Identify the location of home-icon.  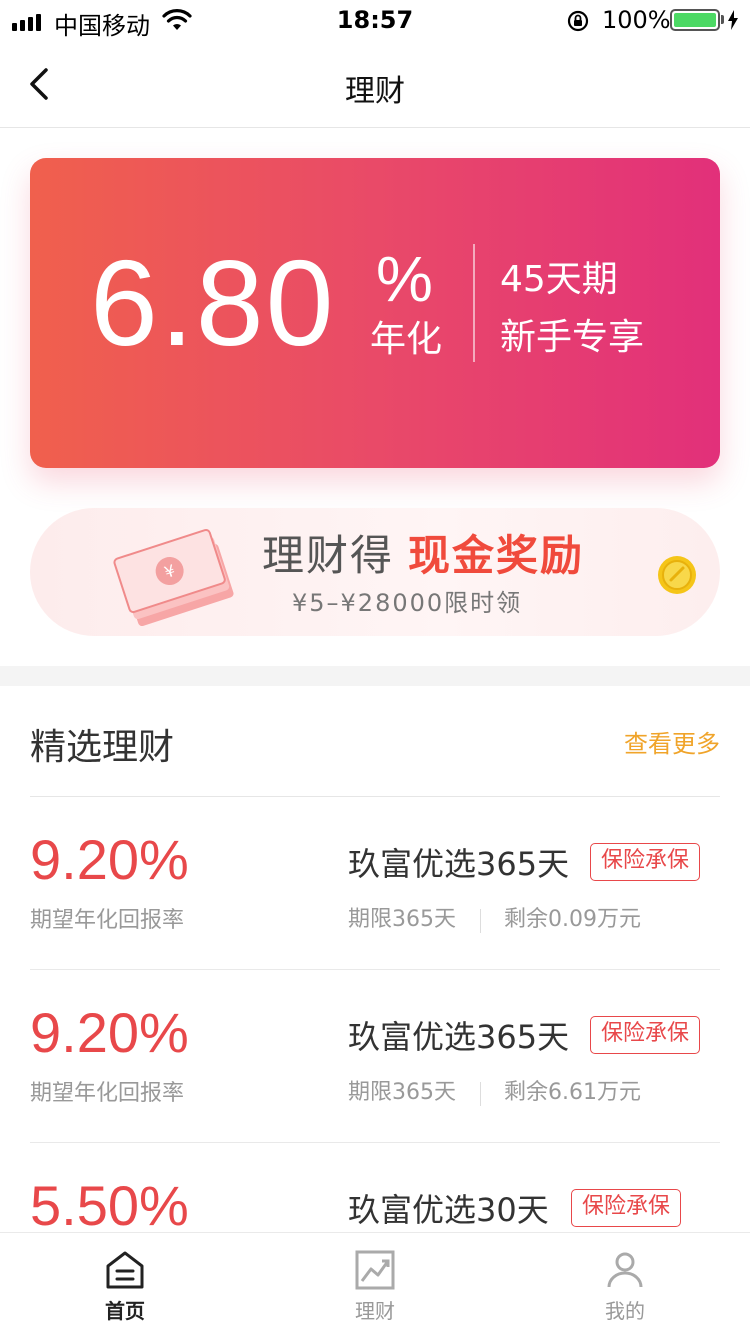
(125, 1270).